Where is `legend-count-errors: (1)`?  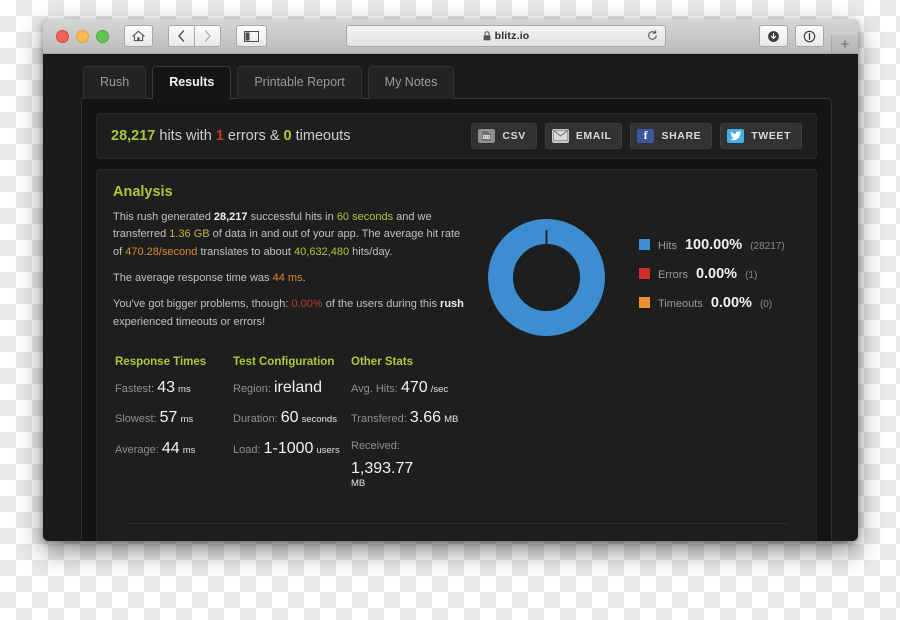
legend-count-errors: (1) is located at coordinates (751, 275).